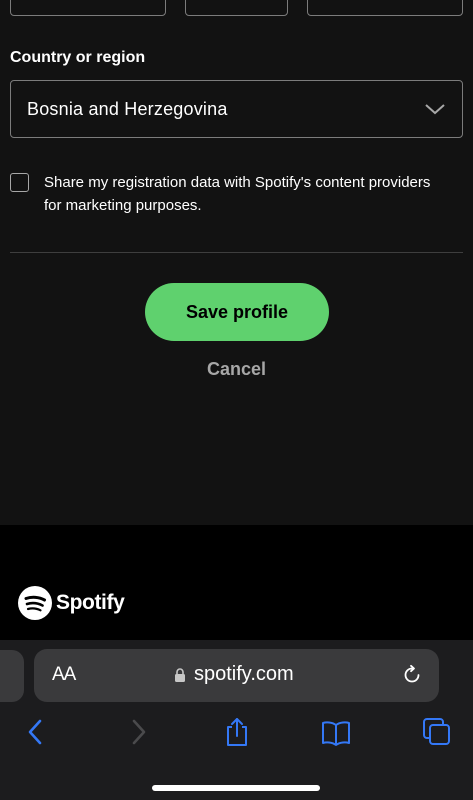  I want to click on url-domain: spotify.com, so click(244, 674).